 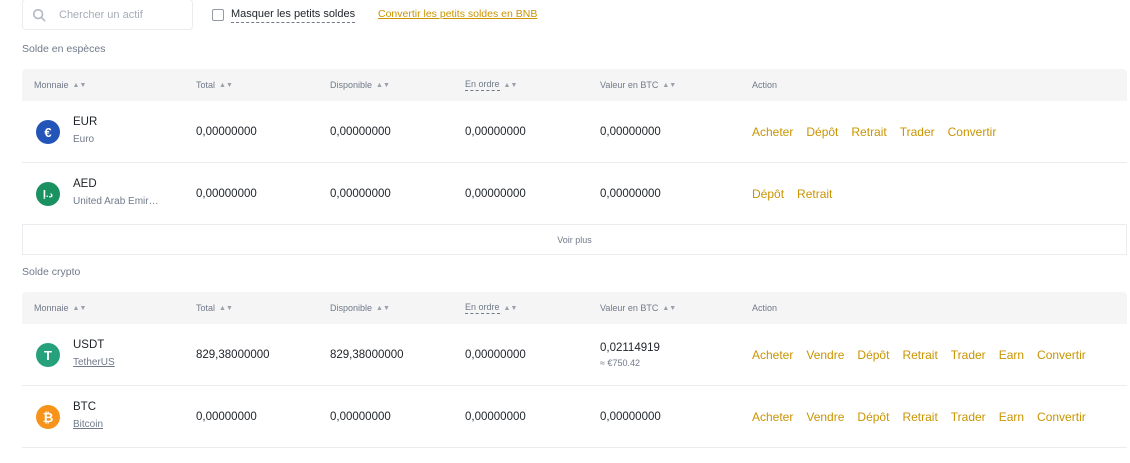 I want to click on coin-name: TetherUS, so click(x=94, y=363).